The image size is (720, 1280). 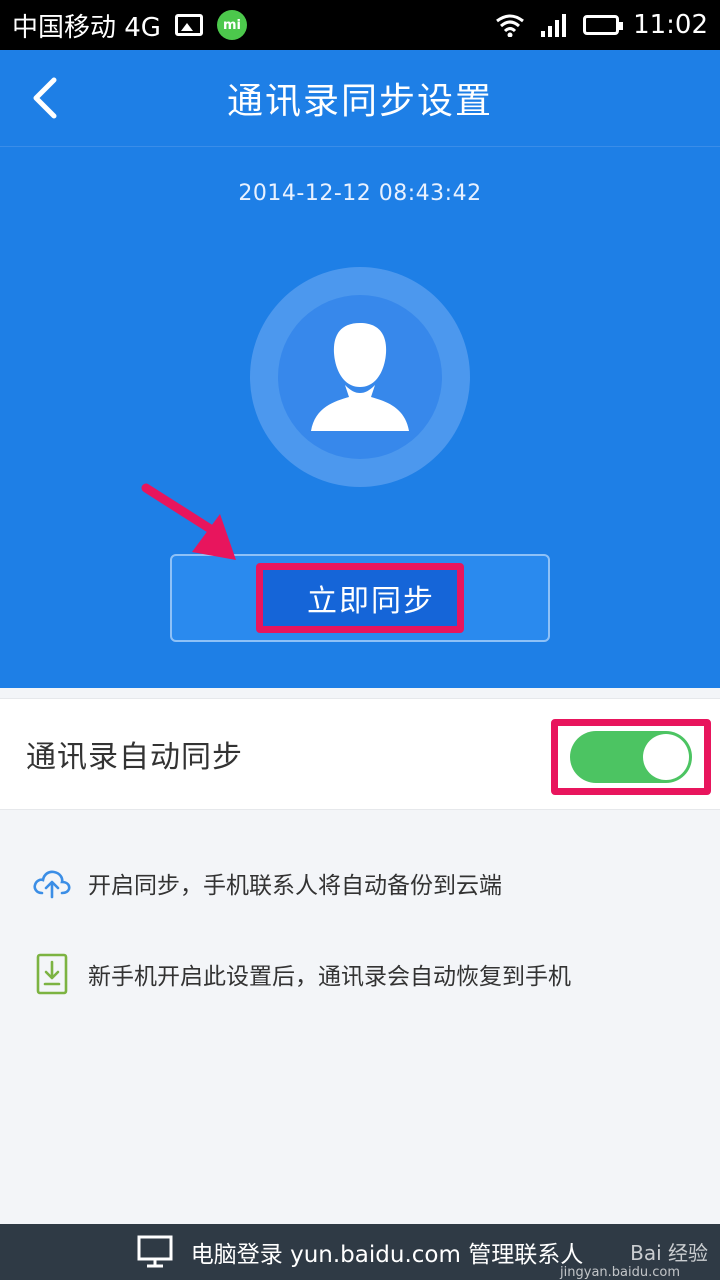 I want to click on avatar-inner-ring, so click(x=360, y=377).